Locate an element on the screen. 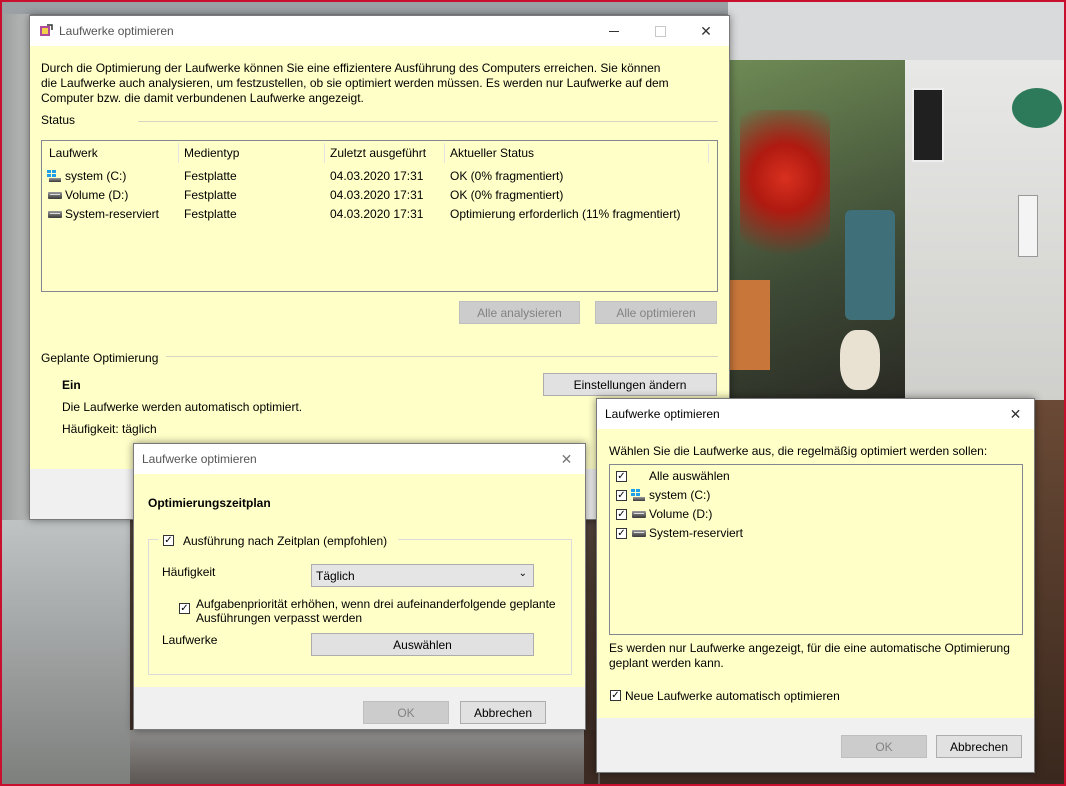 Image resolution: width=1066 pixels, height=786 pixels. schedule-dialog-close-button: ✕ is located at coordinates (566, 459).